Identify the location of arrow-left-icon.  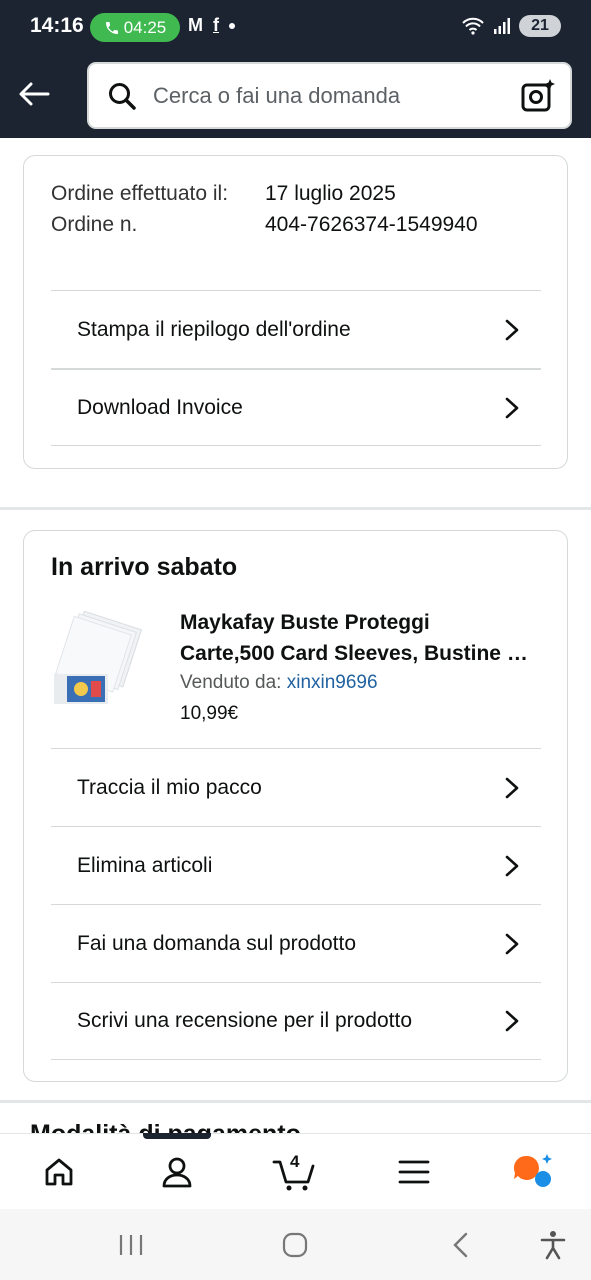
(34, 94).